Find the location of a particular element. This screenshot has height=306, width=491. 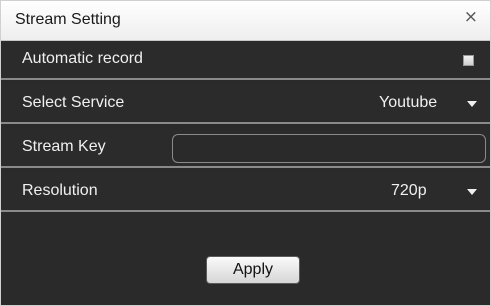

service-dropdown: Youtube is located at coordinates (408, 103).